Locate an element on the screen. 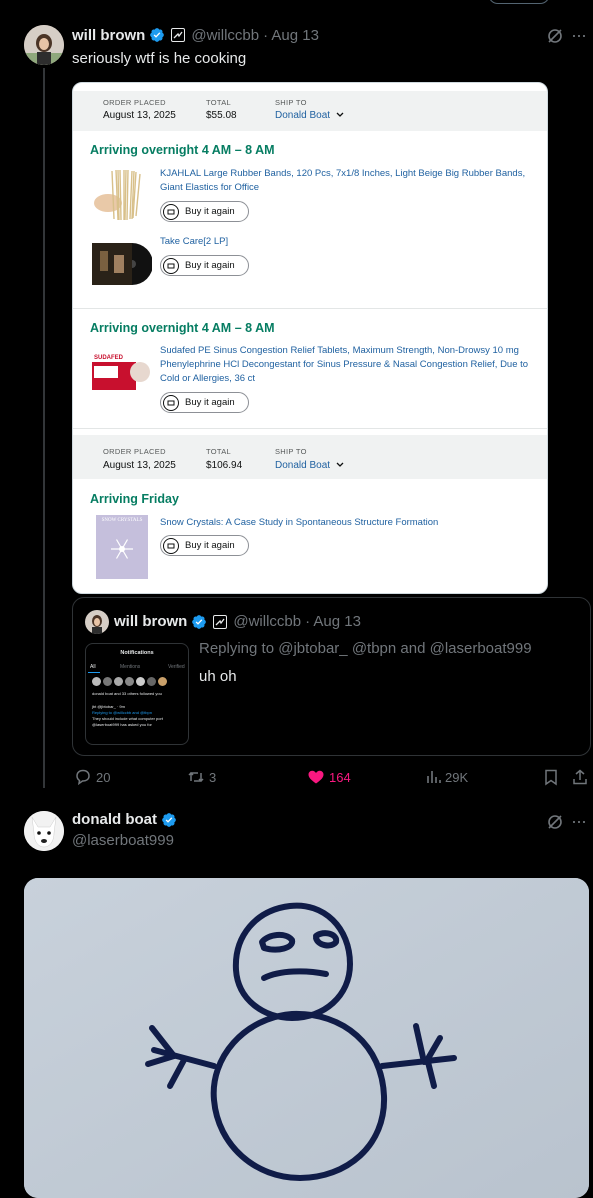  heart-icon is located at coordinates (316, 777).